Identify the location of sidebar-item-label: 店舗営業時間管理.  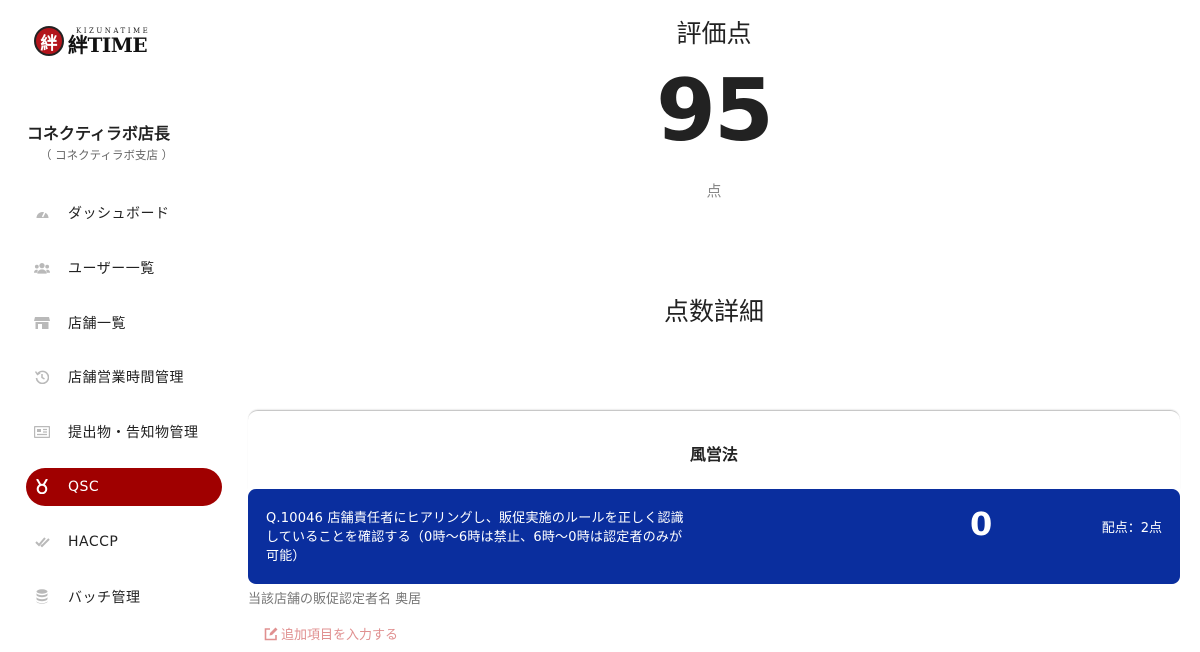
(126, 378).